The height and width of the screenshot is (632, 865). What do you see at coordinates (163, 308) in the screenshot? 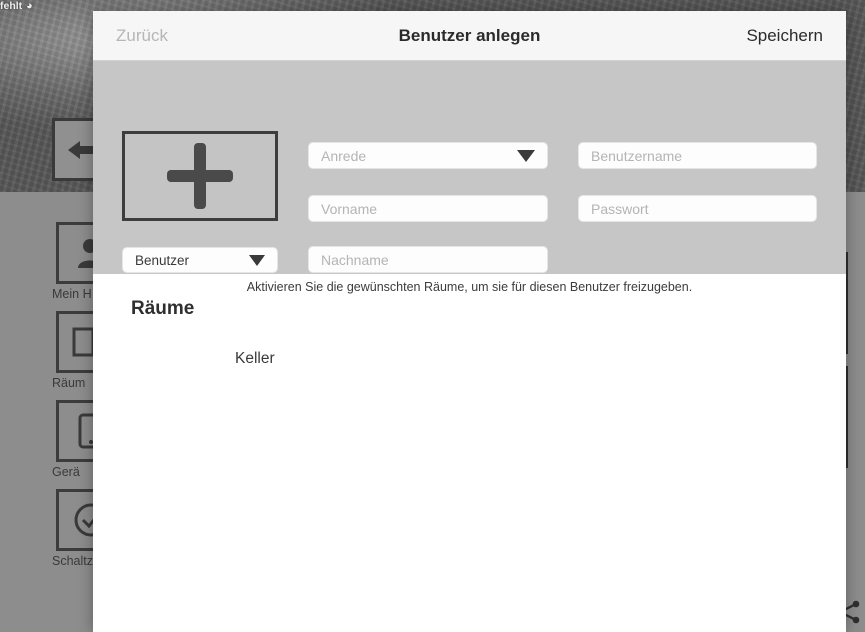
I see `rooms-heading: Räume` at bounding box center [163, 308].